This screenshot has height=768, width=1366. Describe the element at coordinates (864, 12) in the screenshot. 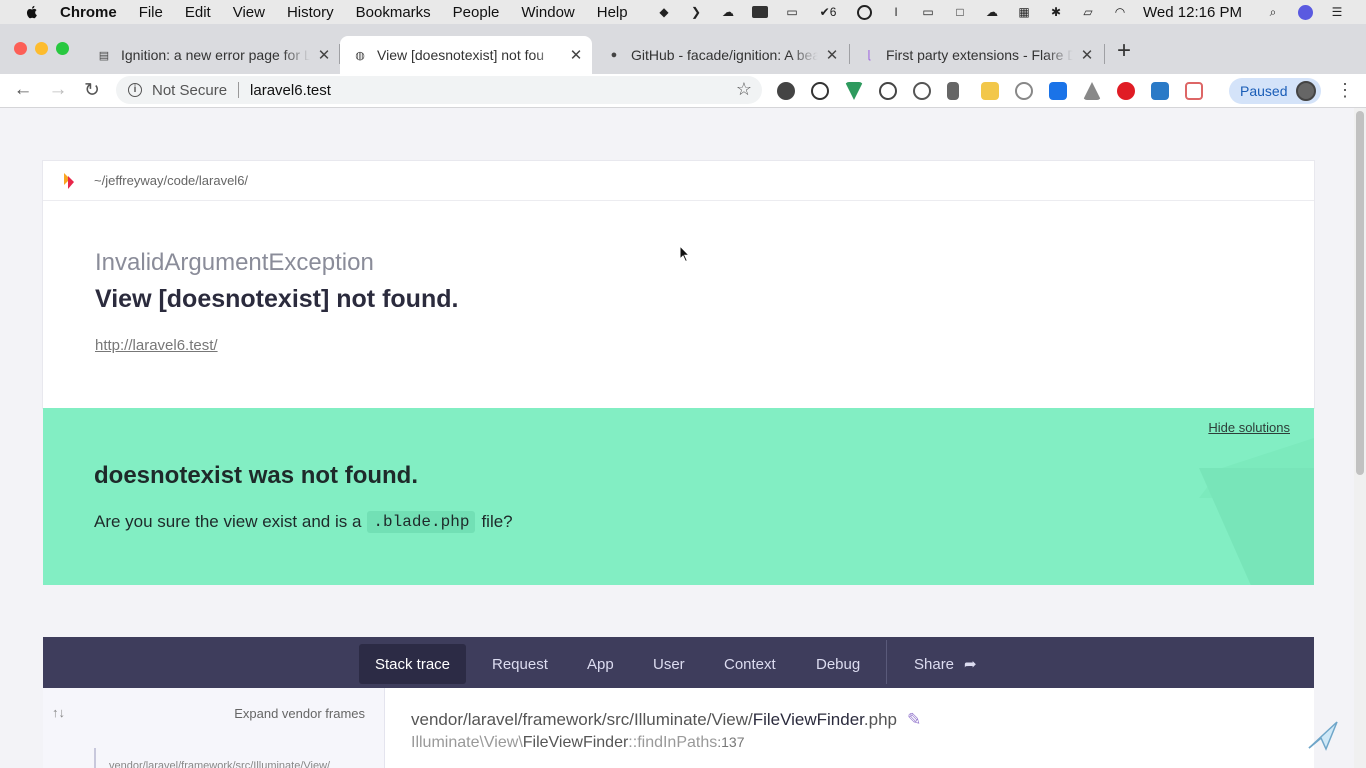

I see `onepassword-icon` at that location.